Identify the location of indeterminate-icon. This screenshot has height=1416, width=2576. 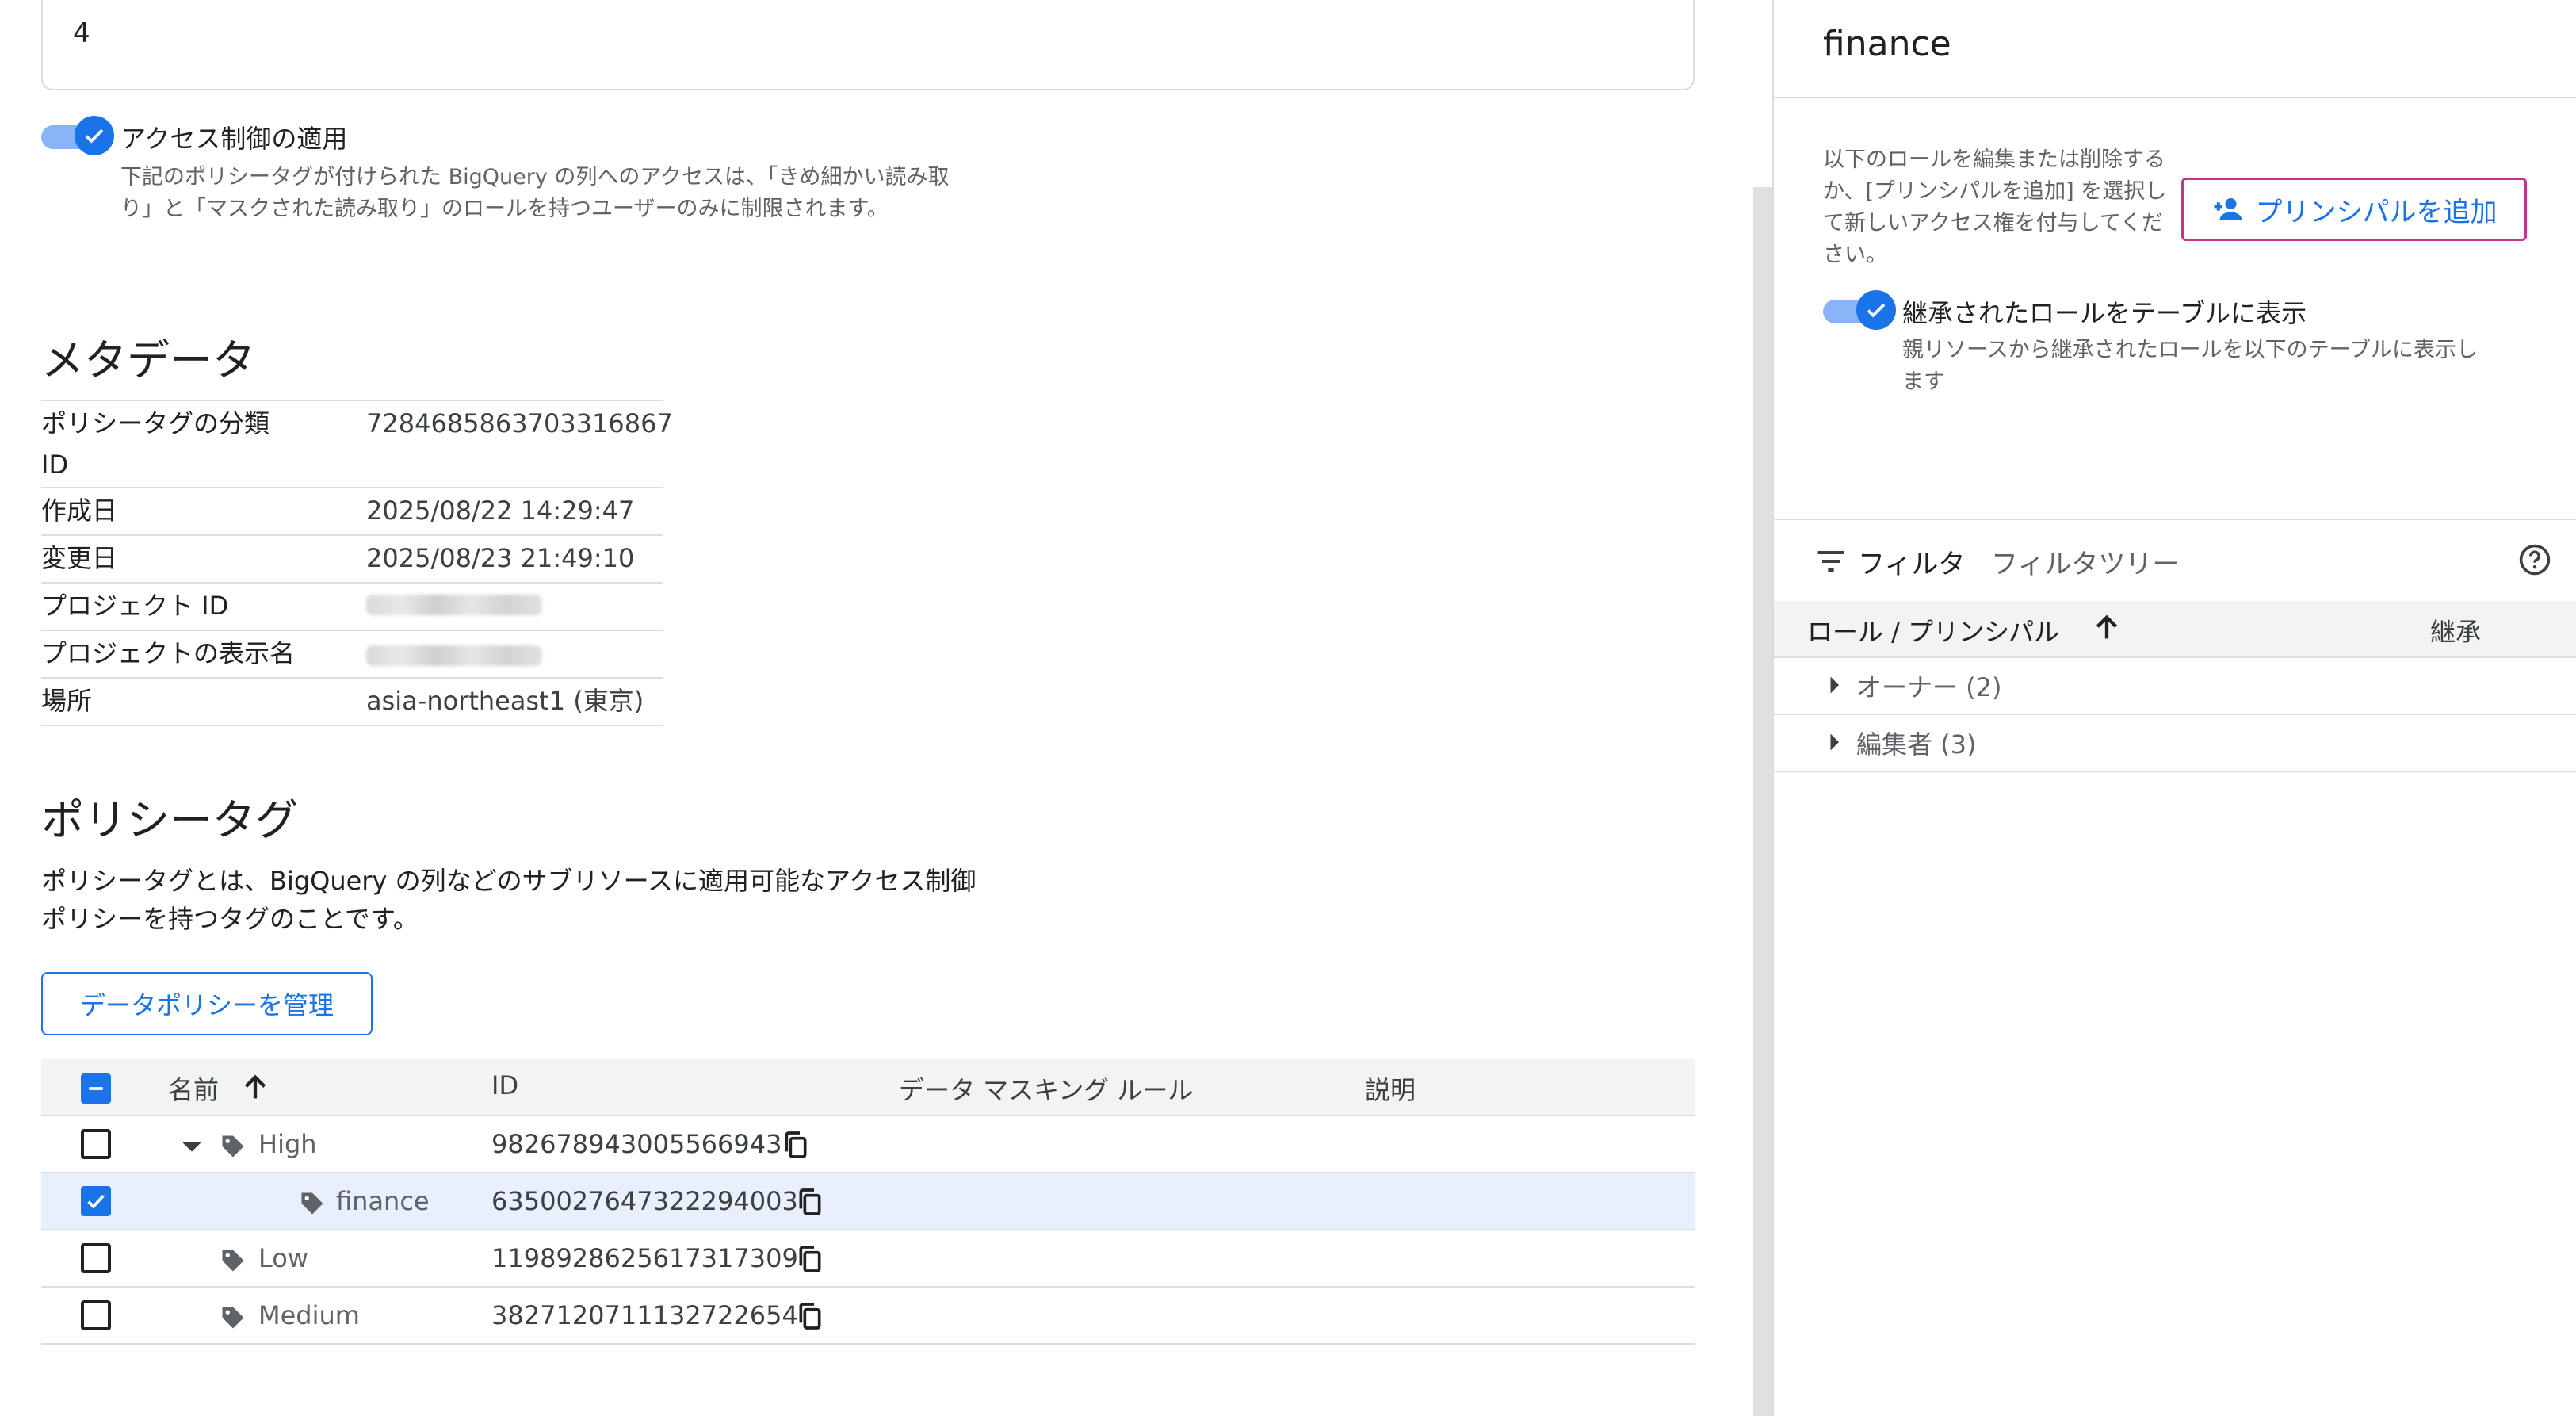
(96, 1088).